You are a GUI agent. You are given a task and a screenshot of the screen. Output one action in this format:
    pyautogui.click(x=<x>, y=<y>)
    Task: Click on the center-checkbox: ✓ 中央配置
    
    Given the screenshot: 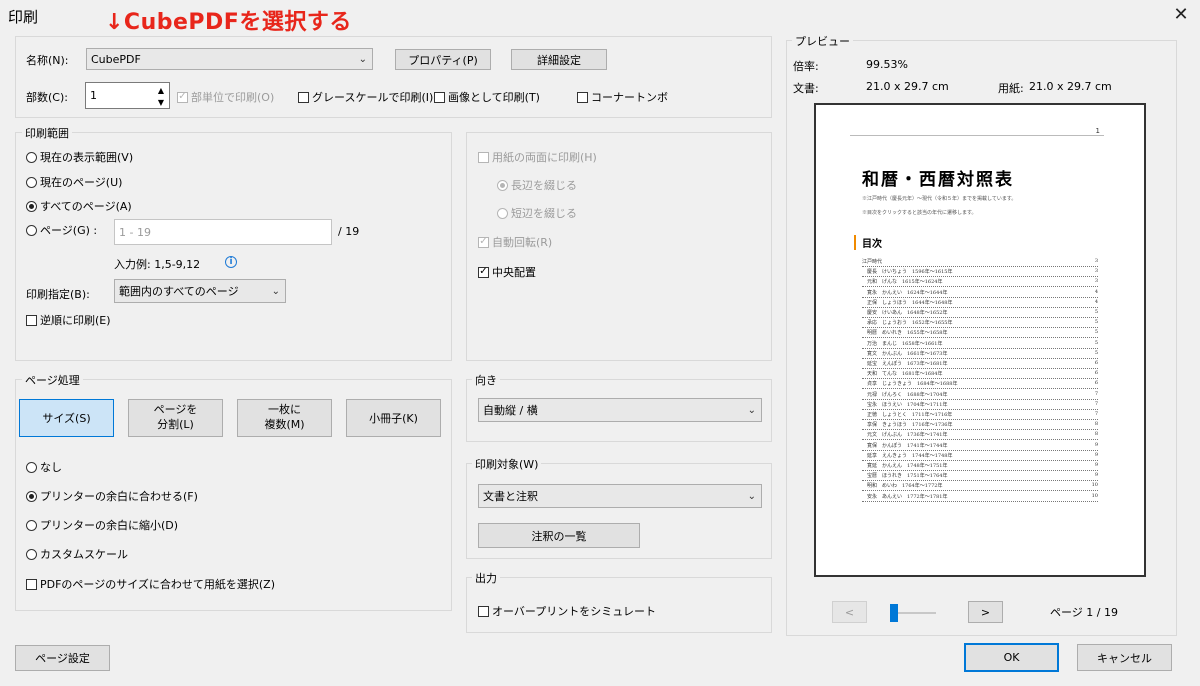 What is the action you would take?
    pyautogui.click(x=507, y=272)
    